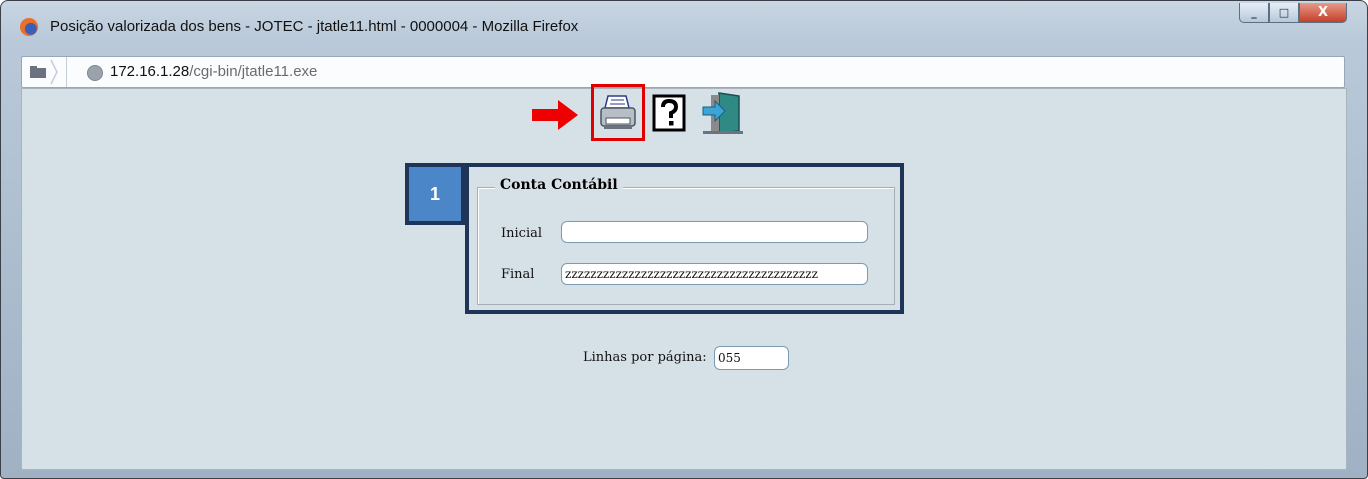 This screenshot has width=1368, height=479. Describe the element at coordinates (95, 73) in the screenshot. I see `globe-icon` at that location.